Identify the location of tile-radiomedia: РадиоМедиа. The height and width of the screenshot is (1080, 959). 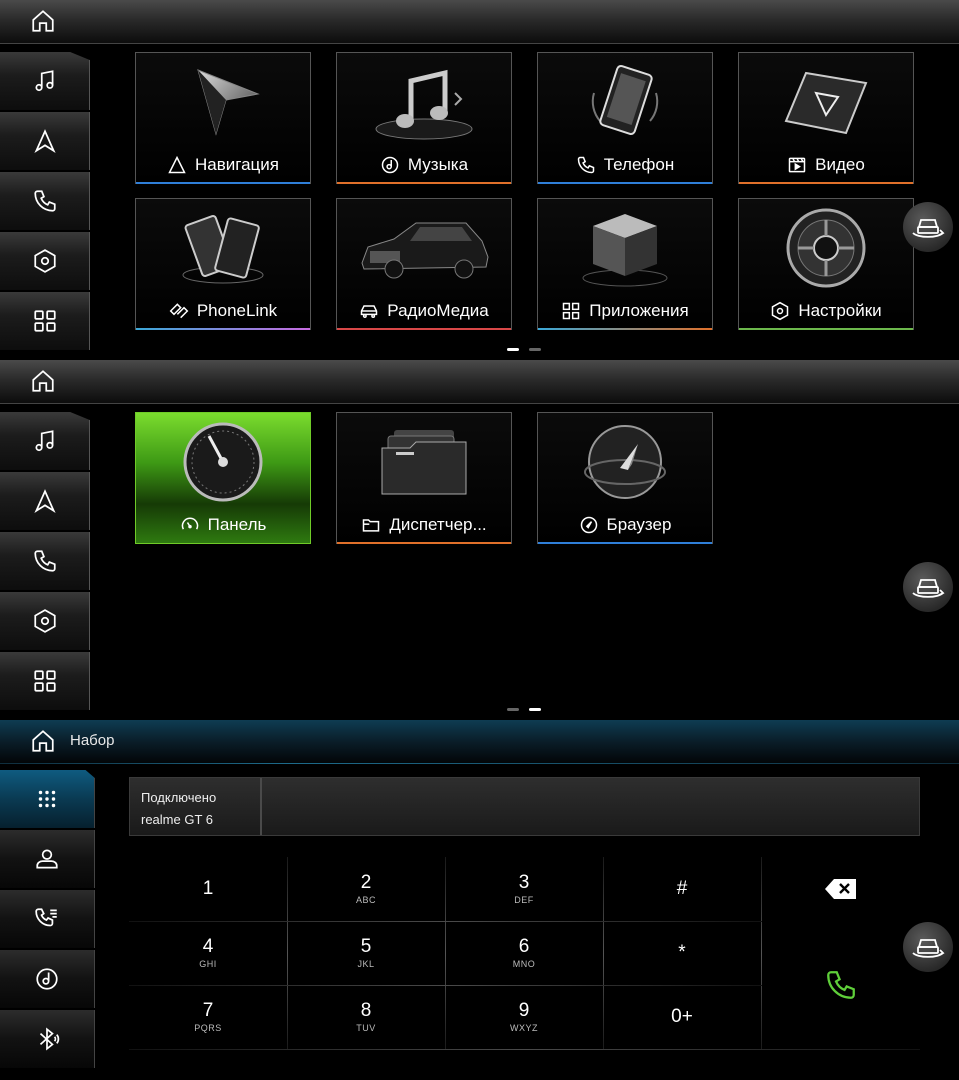
(424, 264).